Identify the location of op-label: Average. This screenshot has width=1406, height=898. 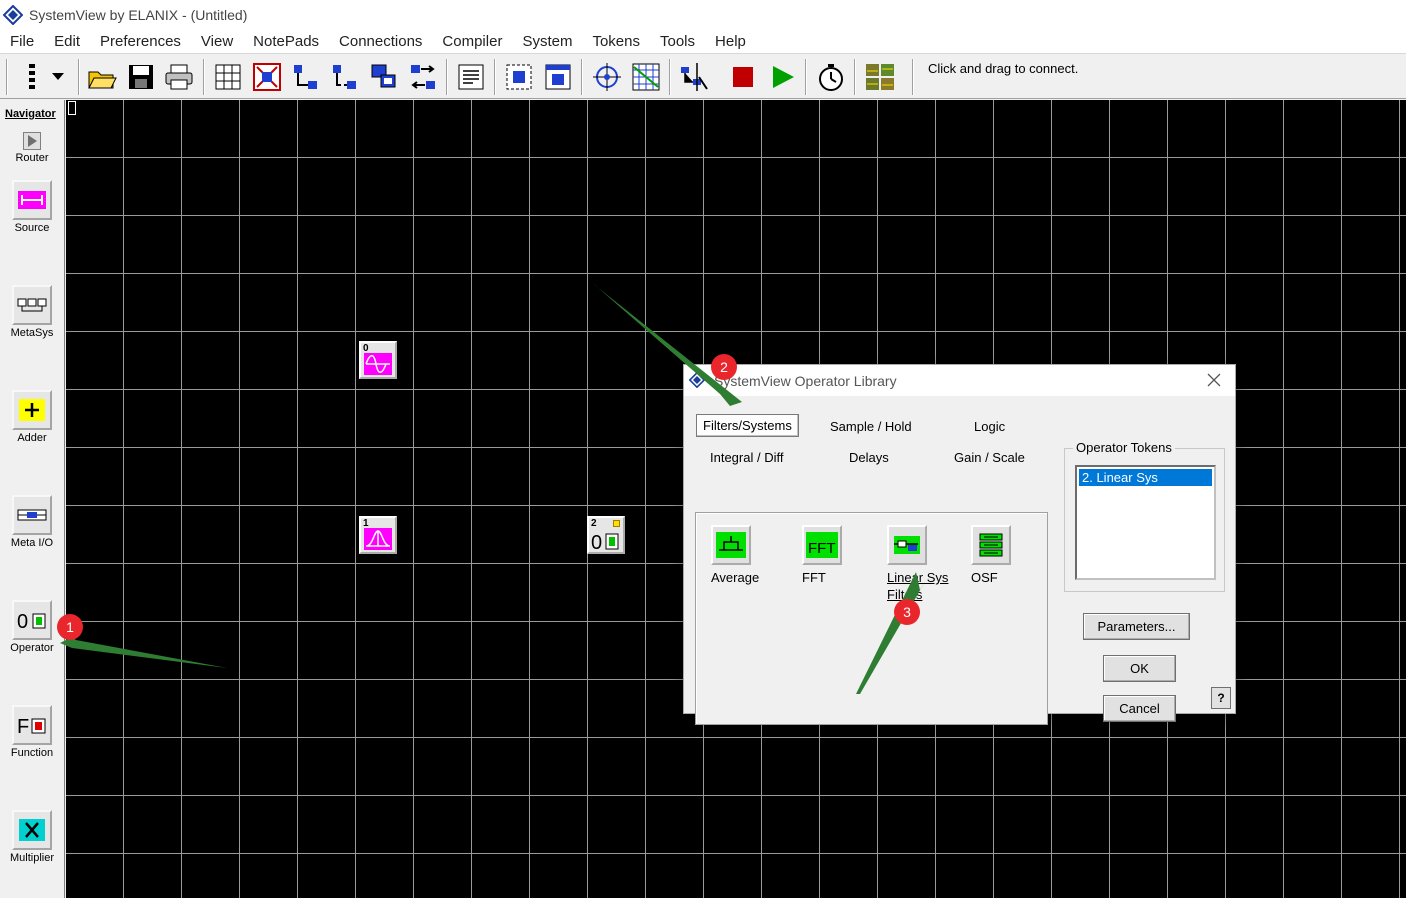
(735, 577).